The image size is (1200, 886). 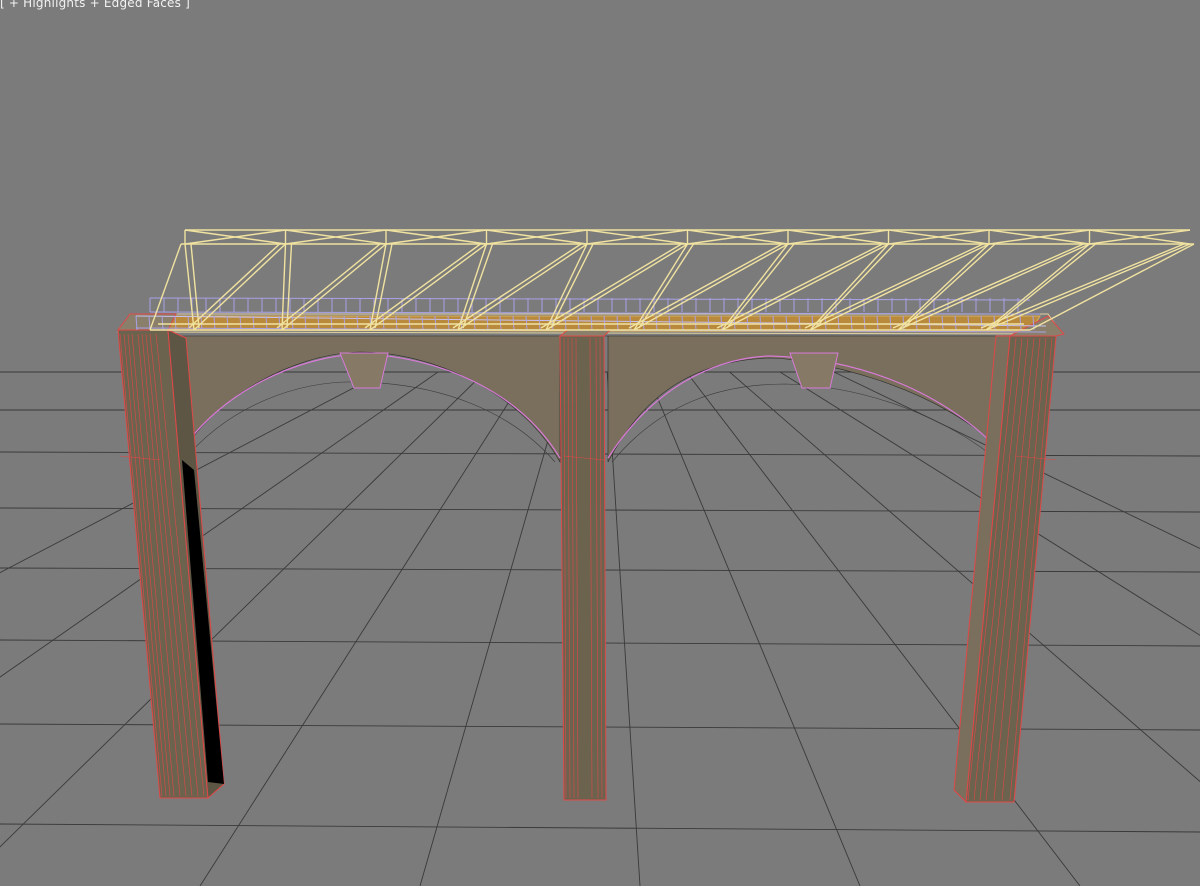 What do you see at coordinates (364, 370) in the screenshot?
I see `keystone-left` at bounding box center [364, 370].